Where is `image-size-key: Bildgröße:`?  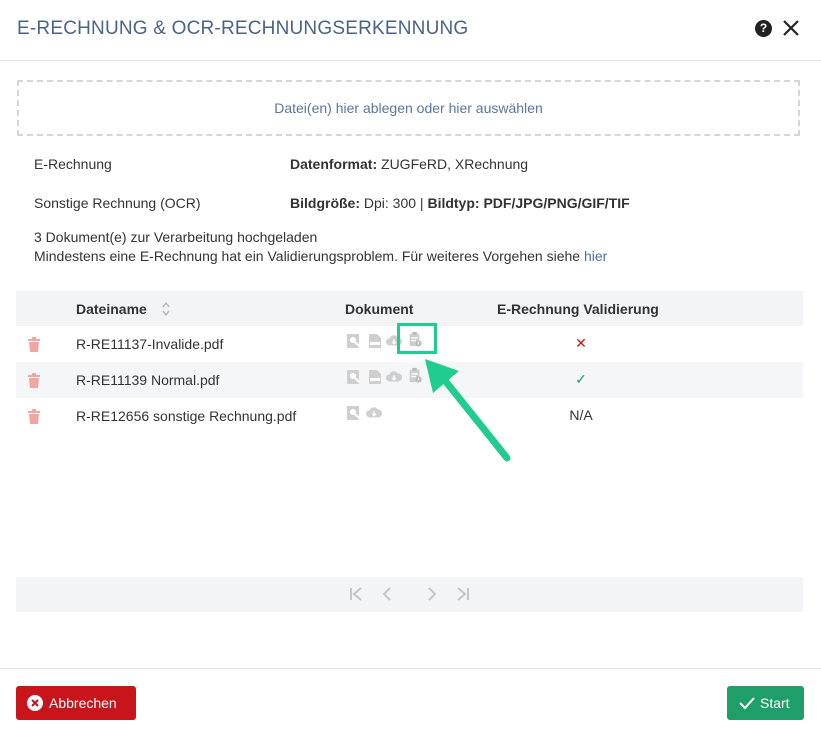 image-size-key: Bildgröße: is located at coordinates (325, 203).